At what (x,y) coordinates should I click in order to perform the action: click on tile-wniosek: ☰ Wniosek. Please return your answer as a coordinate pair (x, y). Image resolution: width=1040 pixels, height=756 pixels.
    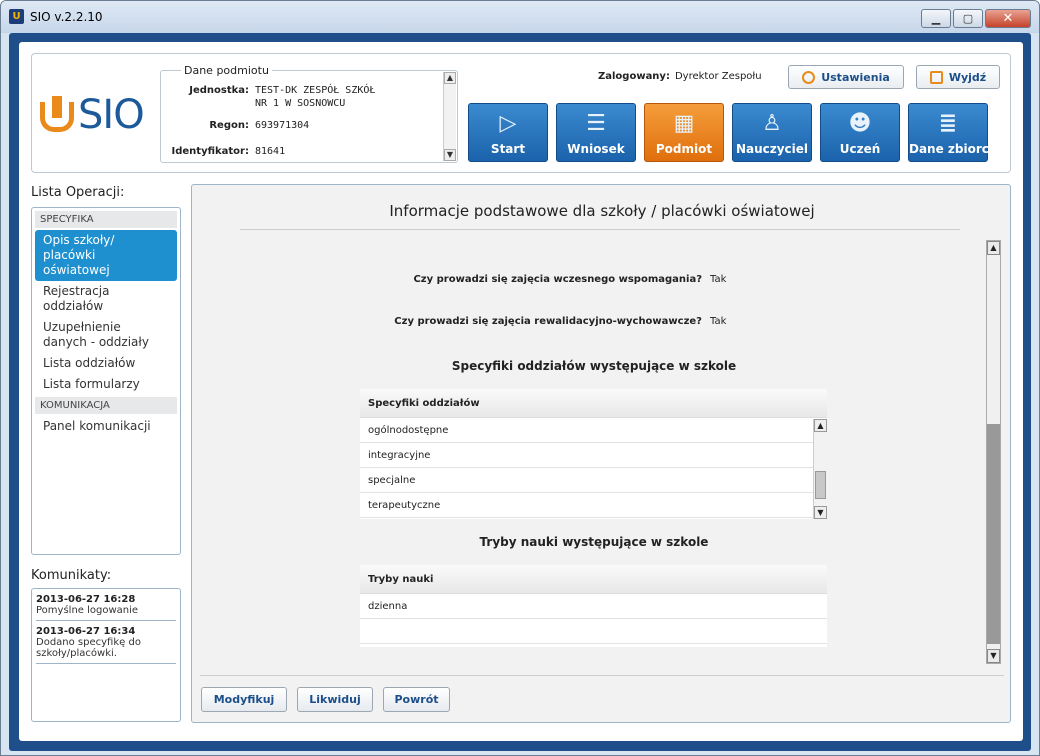
    Looking at the image, I should click on (596, 132).